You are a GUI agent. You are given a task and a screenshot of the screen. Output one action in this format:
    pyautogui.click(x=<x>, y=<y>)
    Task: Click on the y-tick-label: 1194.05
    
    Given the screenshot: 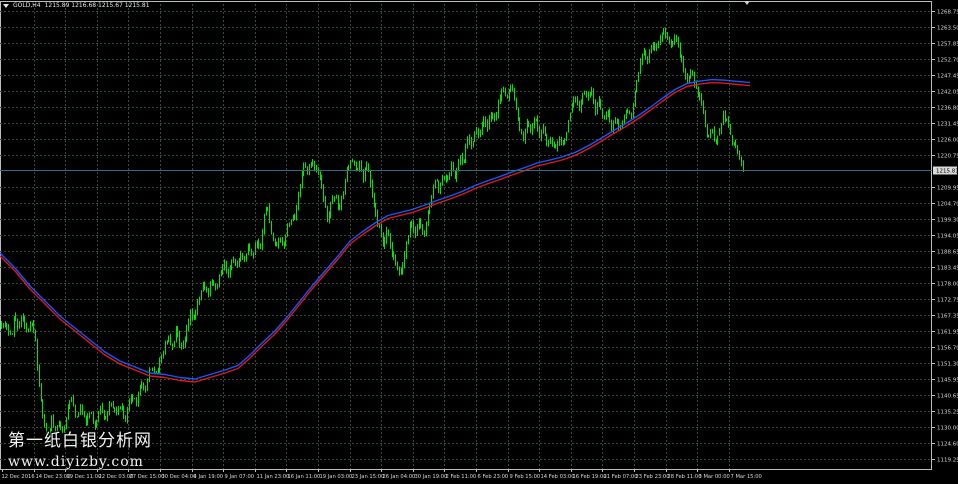 What is the action you would take?
    pyautogui.click(x=947, y=237)
    